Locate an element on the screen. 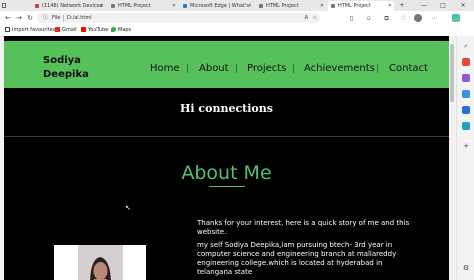 The width and height of the screenshot is (474, 280). address-prefix: File is located at coordinates (56, 18).